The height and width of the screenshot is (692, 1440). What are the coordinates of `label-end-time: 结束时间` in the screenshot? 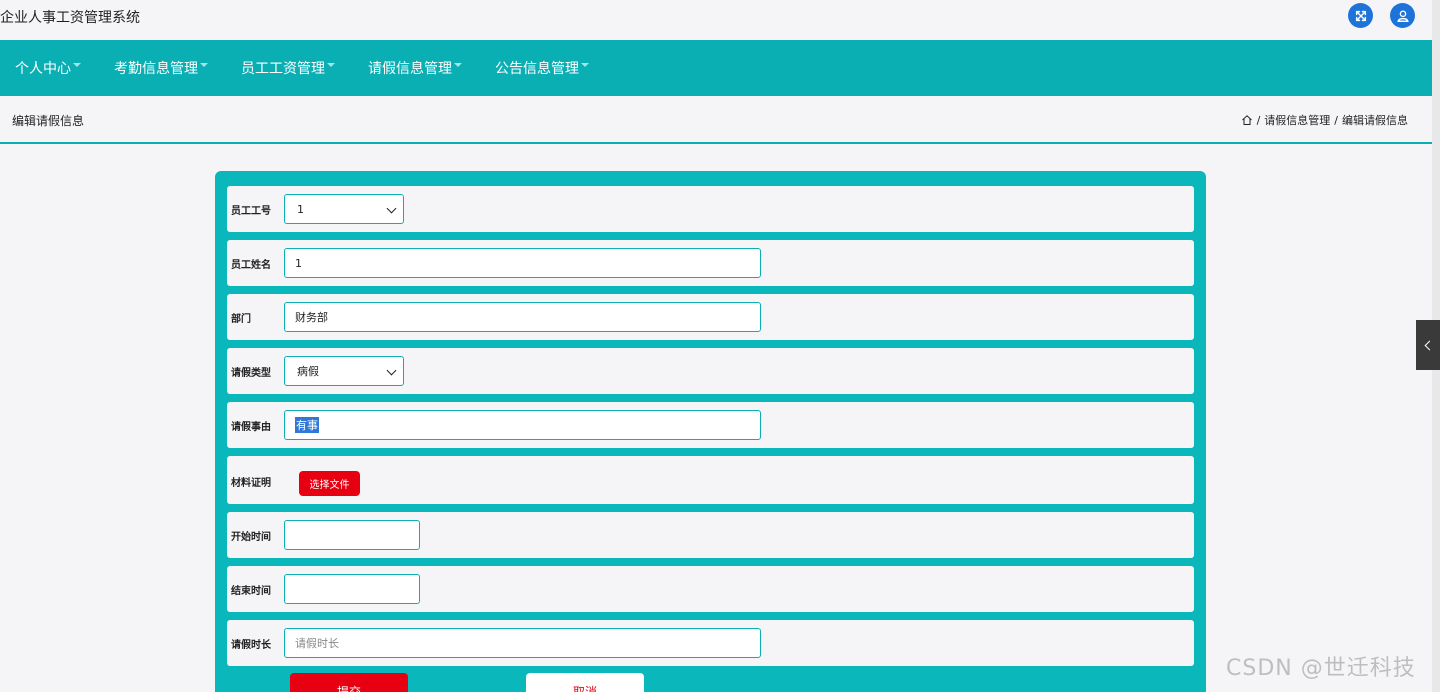 It's located at (251, 591).